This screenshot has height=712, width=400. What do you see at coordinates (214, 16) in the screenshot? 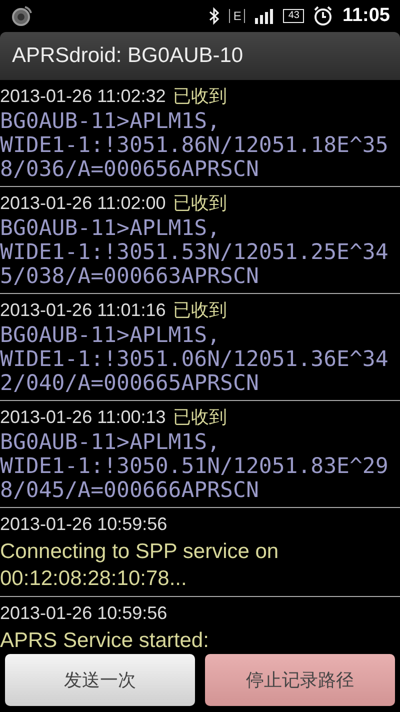
I see `bluetooth-icon` at bounding box center [214, 16].